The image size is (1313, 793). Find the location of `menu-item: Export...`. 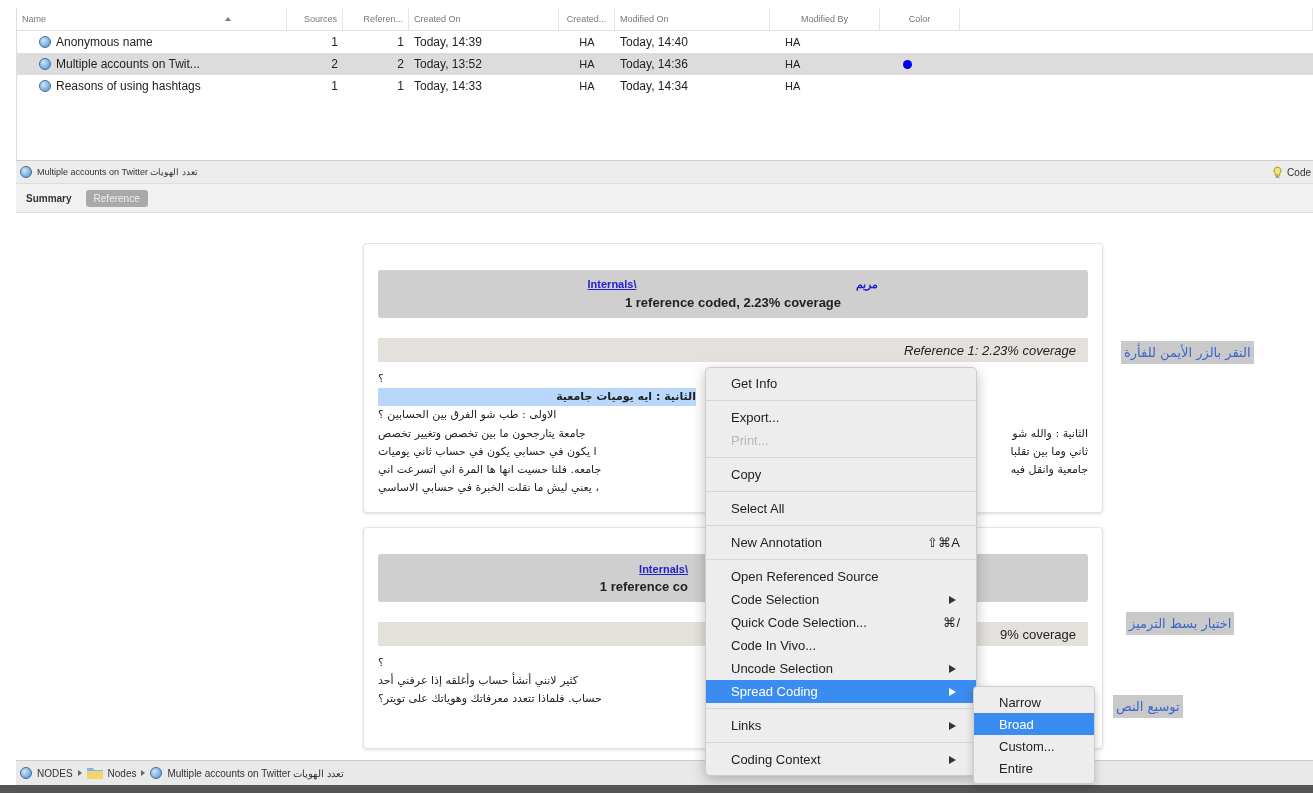

menu-item: Export... is located at coordinates (841, 417).